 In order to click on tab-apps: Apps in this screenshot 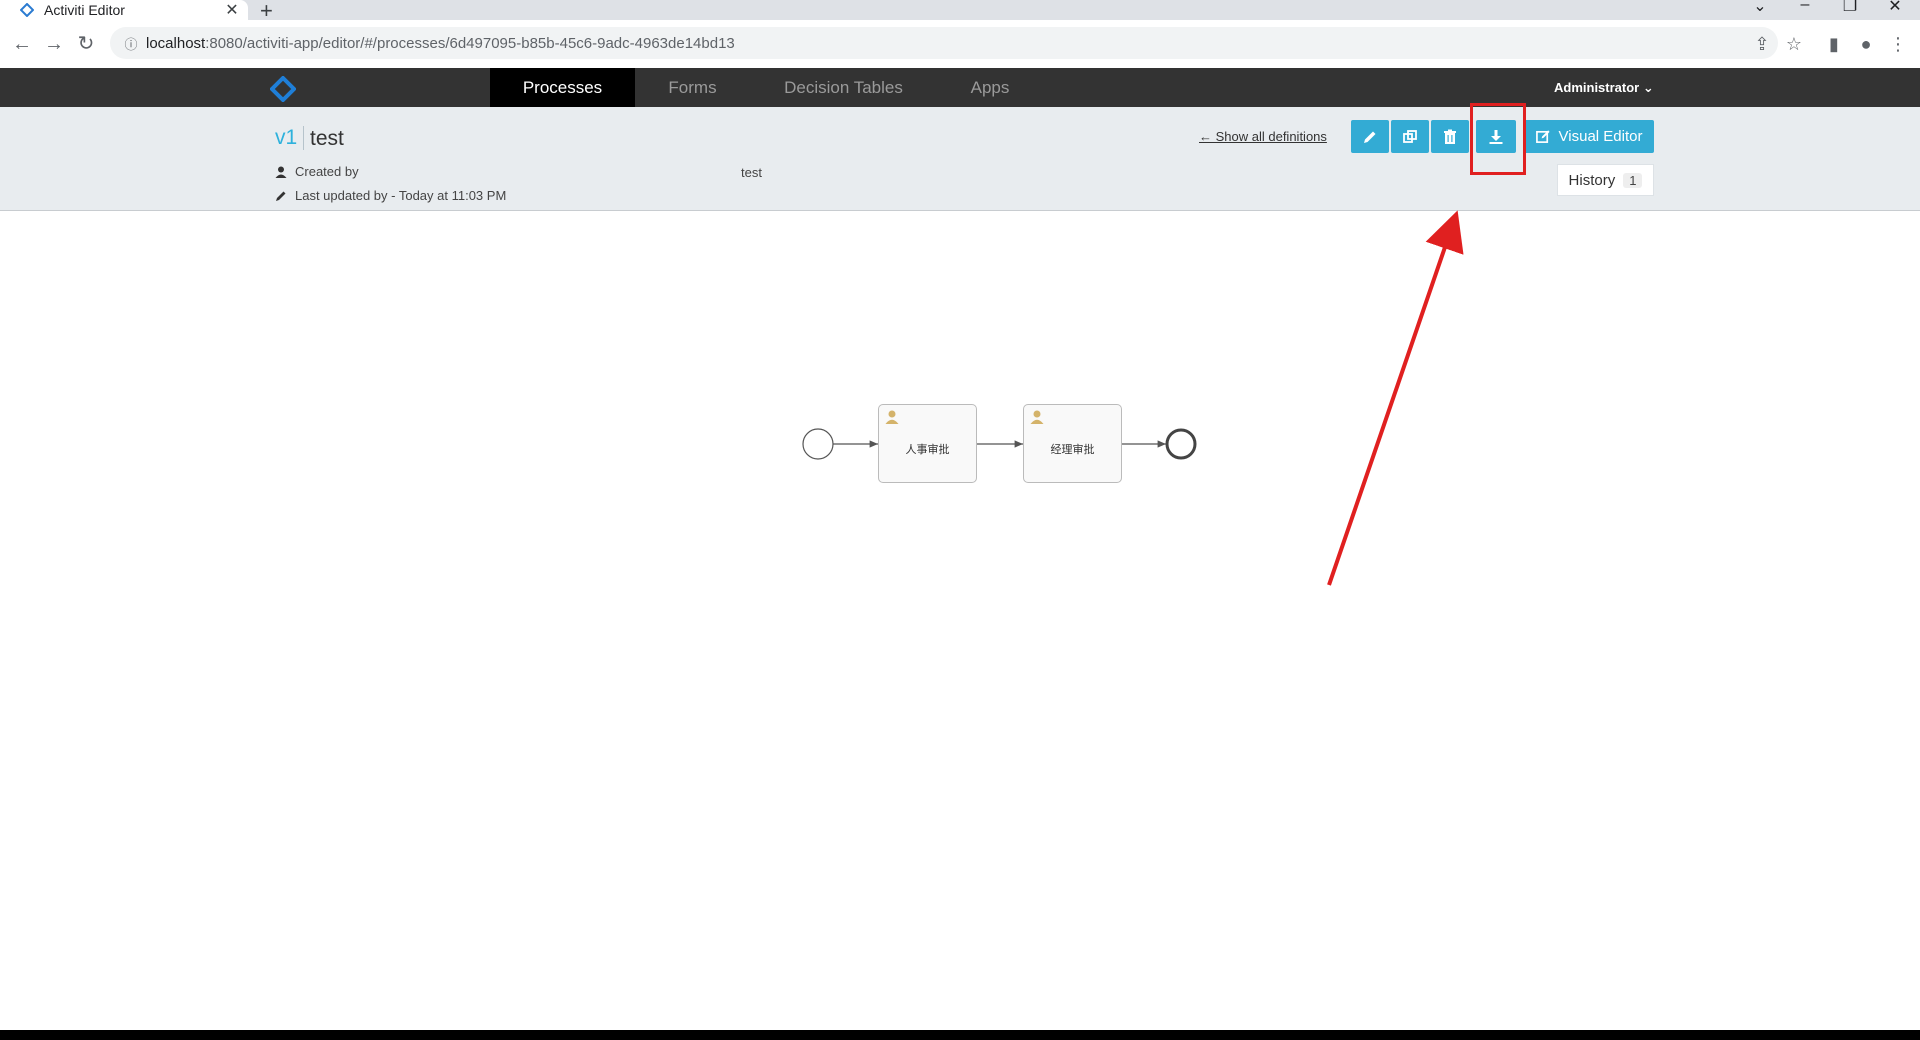, I will do `click(990, 87)`.